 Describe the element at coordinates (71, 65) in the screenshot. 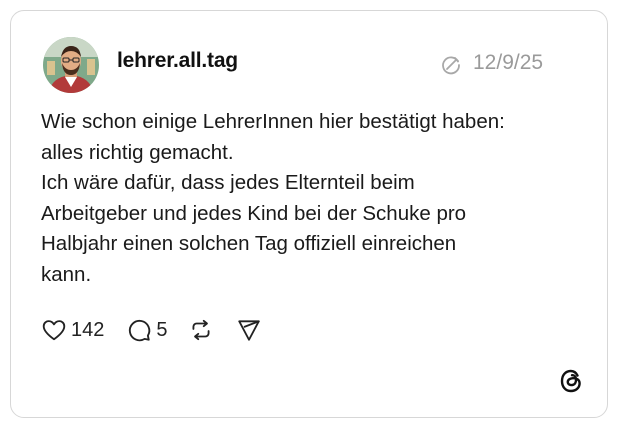

I see `avatar` at that location.